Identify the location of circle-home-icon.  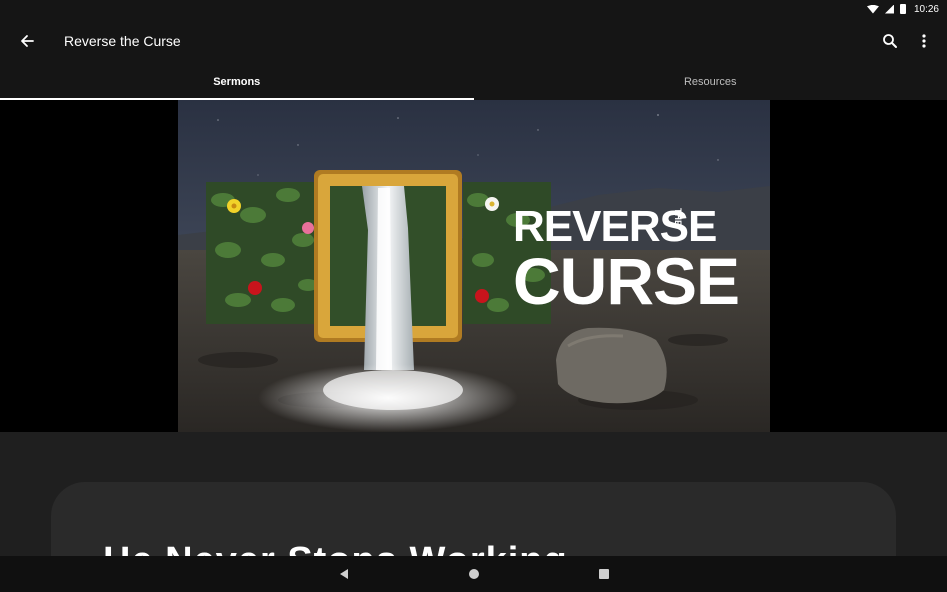
(473, 574).